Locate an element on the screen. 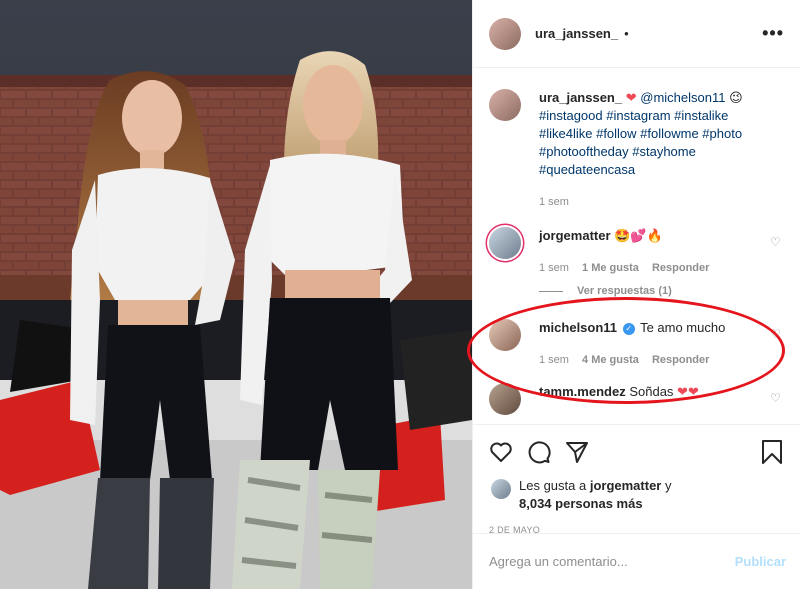 The height and width of the screenshot is (589, 800). comment-text: 🤩💕🔥 is located at coordinates (638, 235).